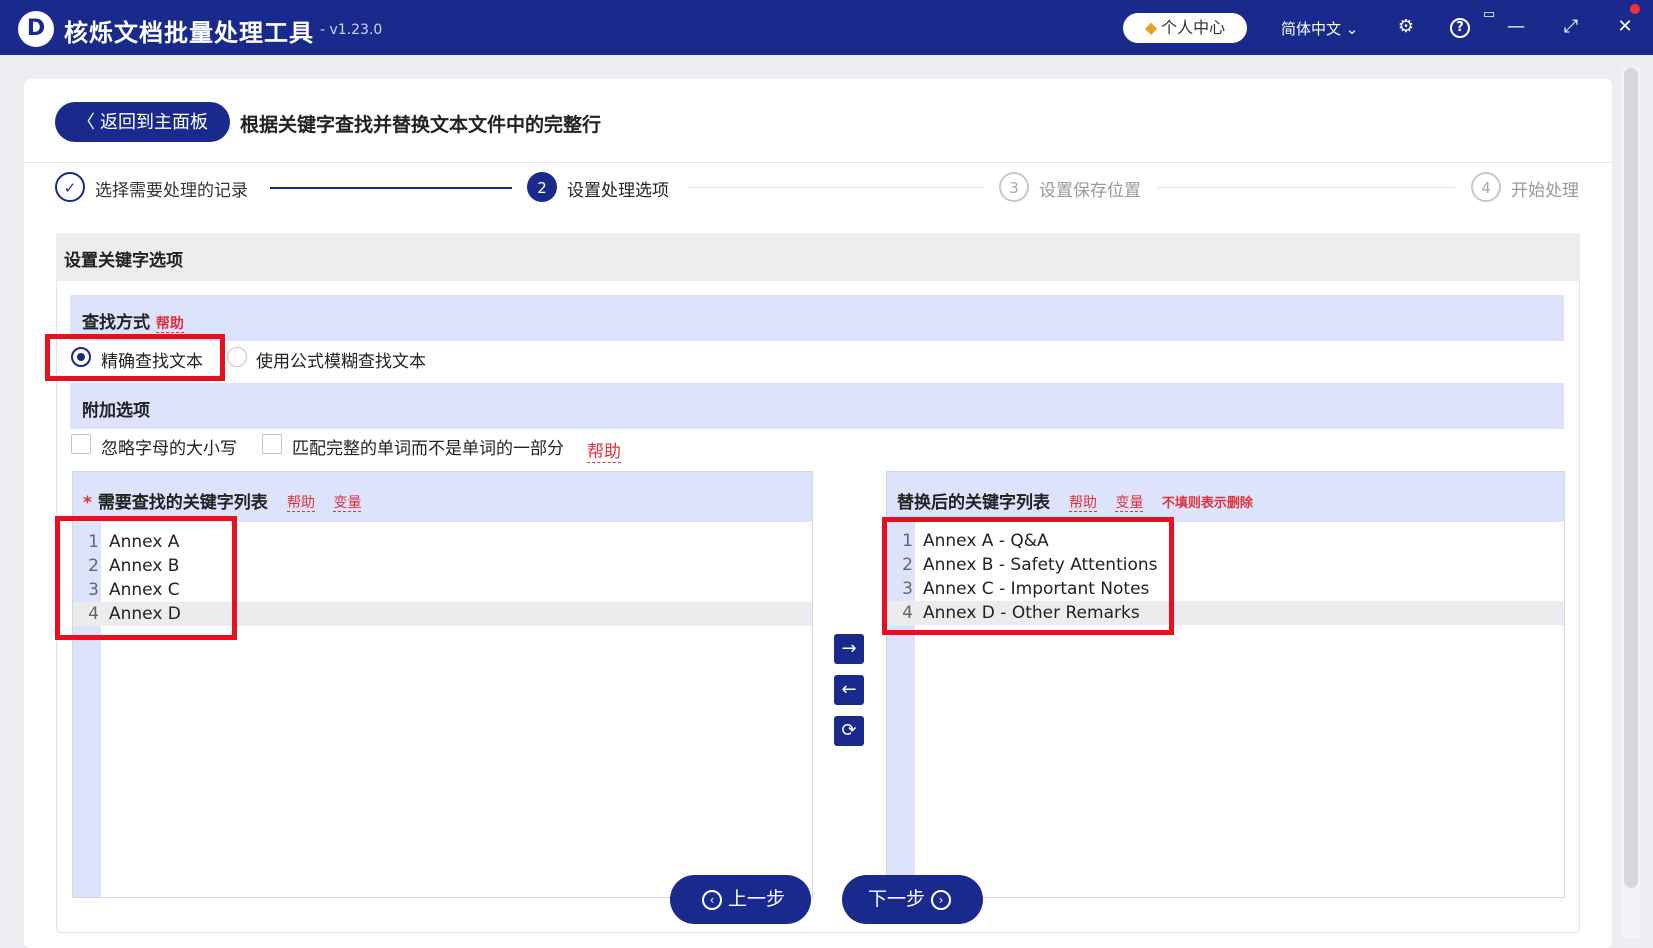  What do you see at coordinates (1460, 28) in the screenshot?
I see `help-icon: ?` at bounding box center [1460, 28].